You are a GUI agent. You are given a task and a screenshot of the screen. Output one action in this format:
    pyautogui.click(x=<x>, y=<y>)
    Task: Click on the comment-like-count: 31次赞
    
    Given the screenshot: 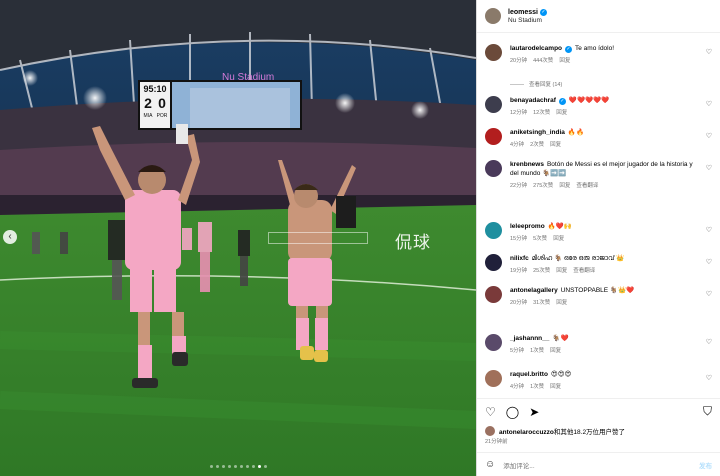 What is the action you would take?
    pyautogui.click(x=541, y=302)
    